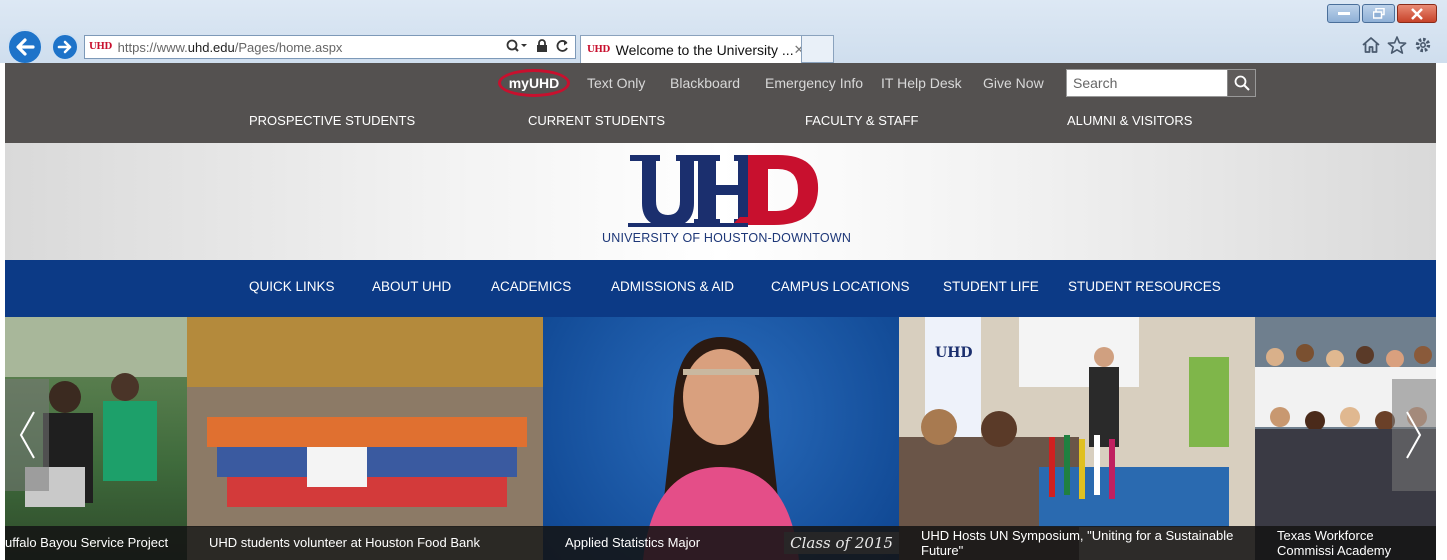  What do you see at coordinates (531, 286) in the screenshot?
I see `academics-link: ACADEMICS` at bounding box center [531, 286].